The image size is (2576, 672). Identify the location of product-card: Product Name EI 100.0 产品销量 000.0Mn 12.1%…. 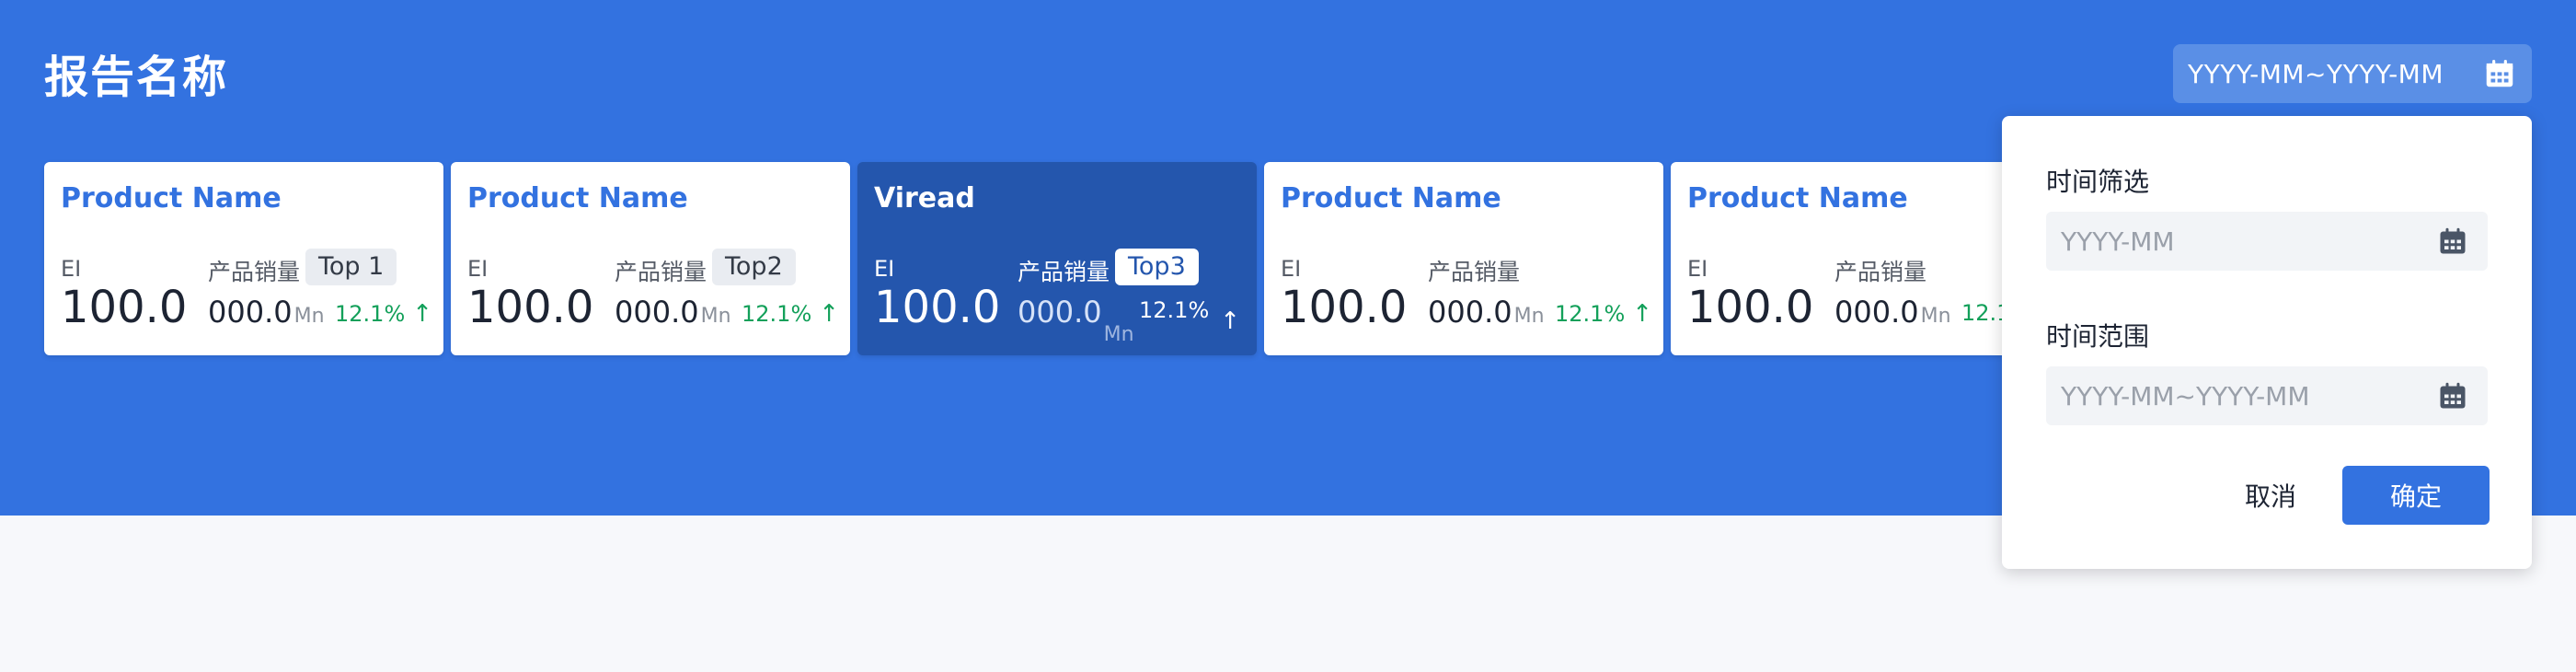
(1463, 258).